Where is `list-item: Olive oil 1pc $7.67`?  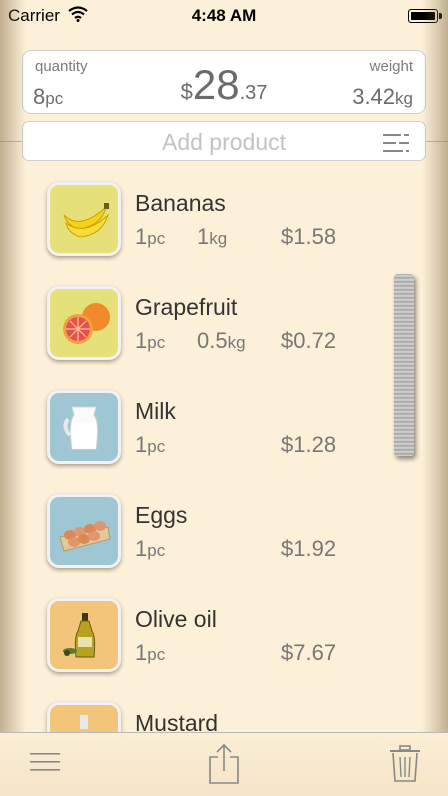 list-item: Olive oil 1pc $7.67 is located at coordinates (227, 638).